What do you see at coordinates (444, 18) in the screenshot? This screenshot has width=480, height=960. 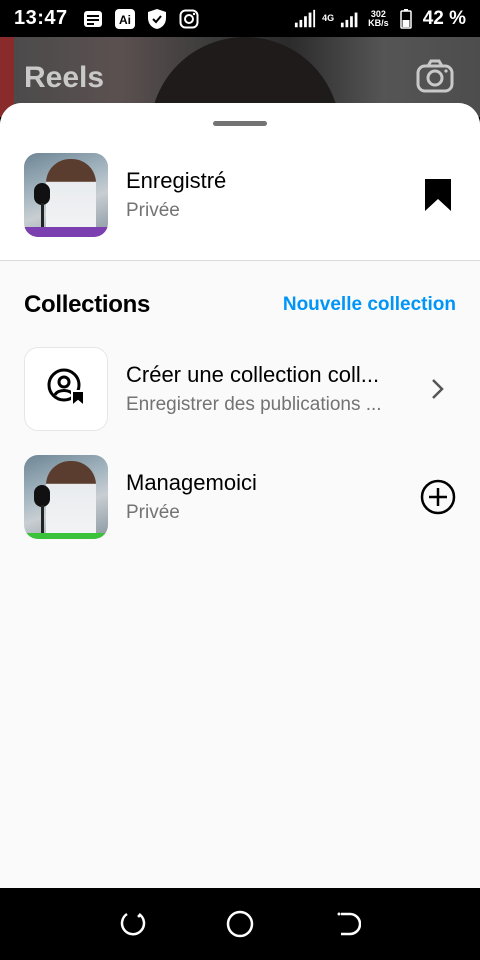 I see `battery-level: 42 %` at bounding box center [444, 18].